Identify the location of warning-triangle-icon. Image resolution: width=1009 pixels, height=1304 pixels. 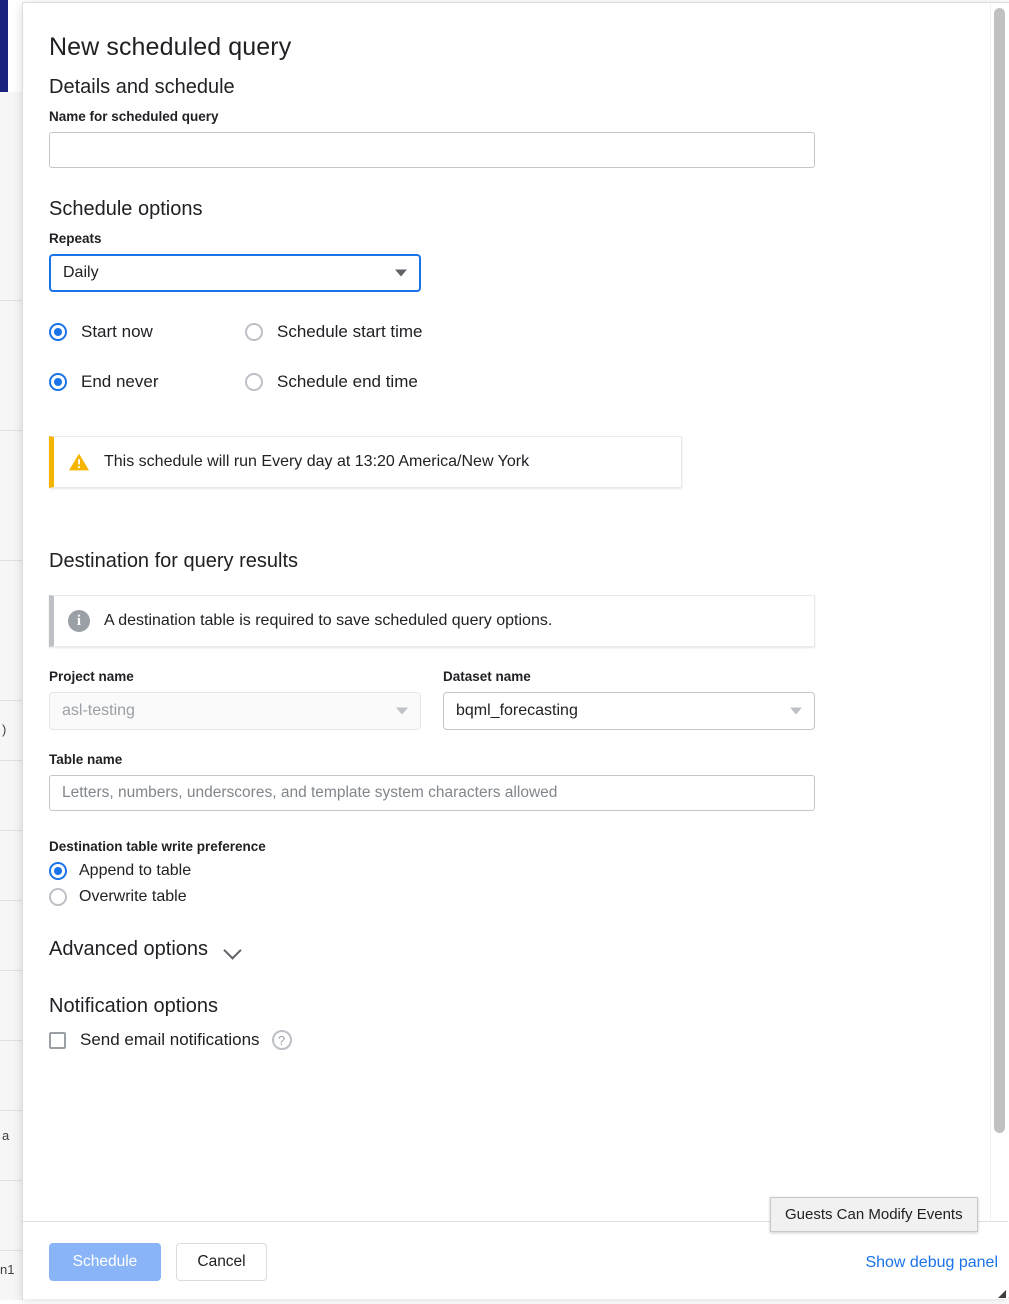
(79, 462).